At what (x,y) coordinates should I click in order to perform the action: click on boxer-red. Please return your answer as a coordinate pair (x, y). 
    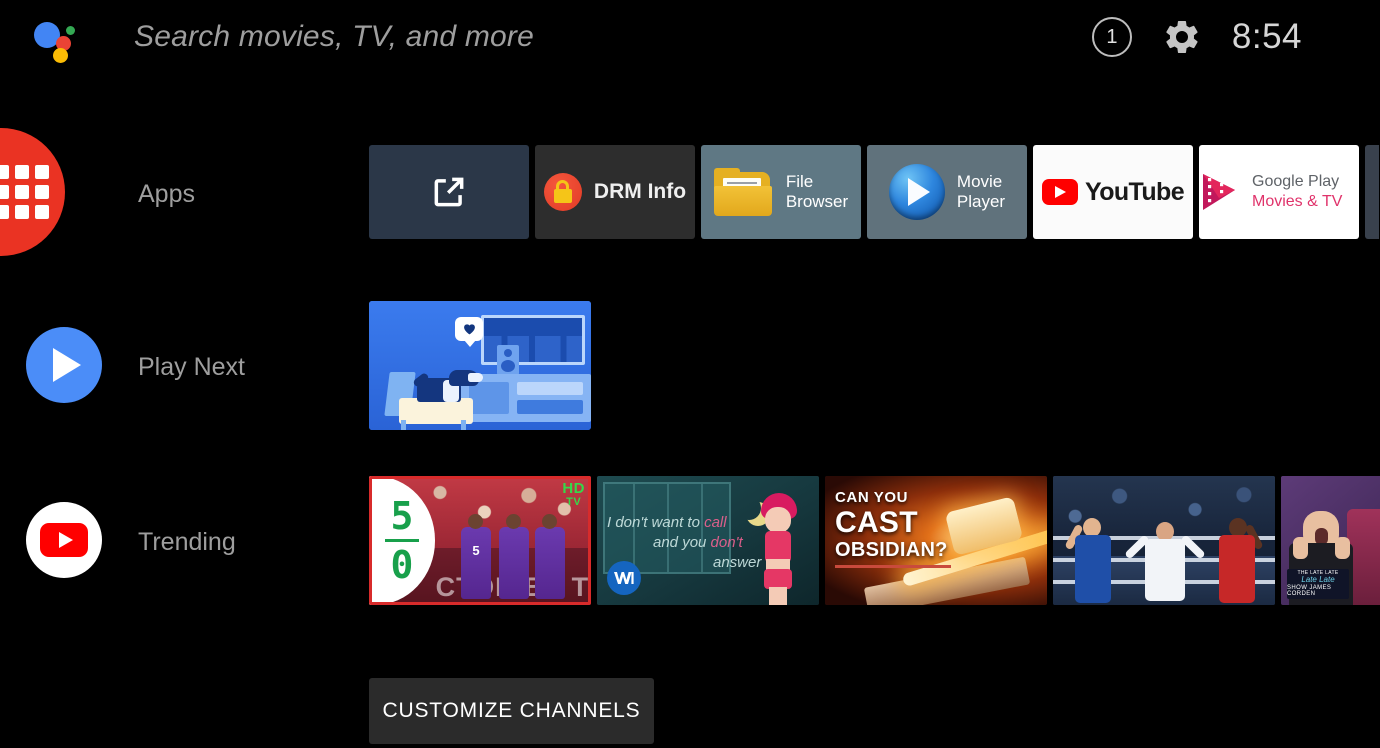
    Looking at the image, I should click on (1239, 552).